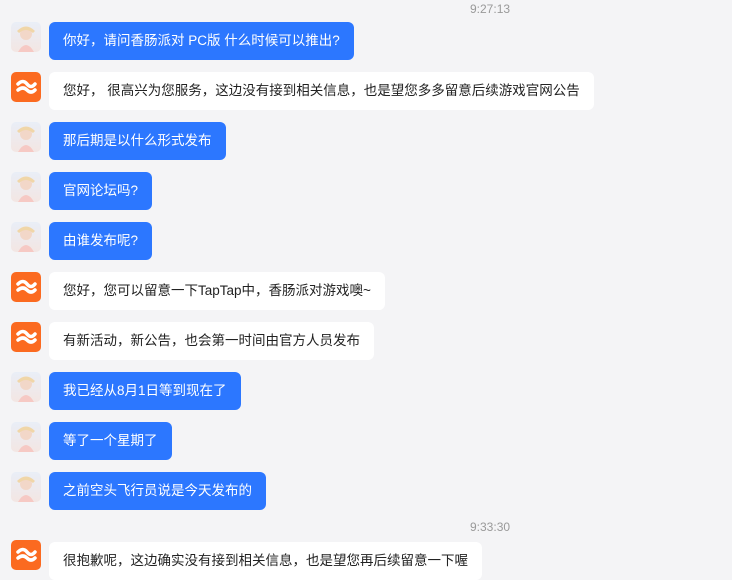 The width and height of the screenshot is (732, 580). I want to click on message-bubble-user: 官网论坛吗?, so click(101, 191).